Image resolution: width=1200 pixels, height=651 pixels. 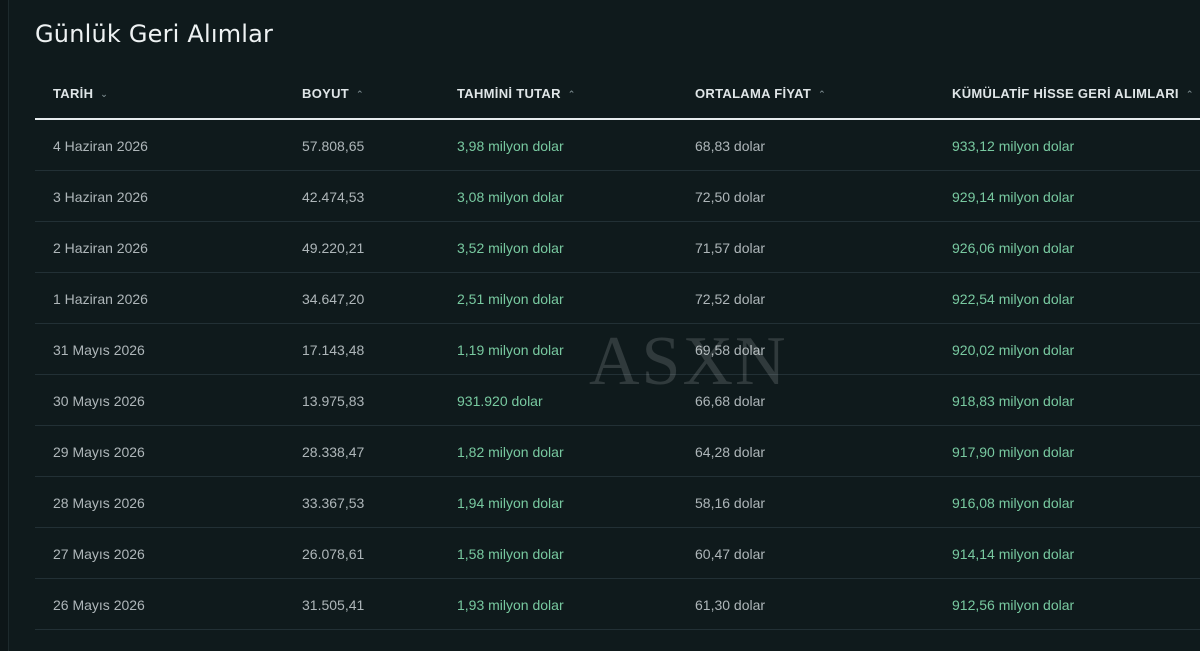 I want to click on estimated-amount-cell: 3,98 milyon dolar, so click(x=510, y=146).